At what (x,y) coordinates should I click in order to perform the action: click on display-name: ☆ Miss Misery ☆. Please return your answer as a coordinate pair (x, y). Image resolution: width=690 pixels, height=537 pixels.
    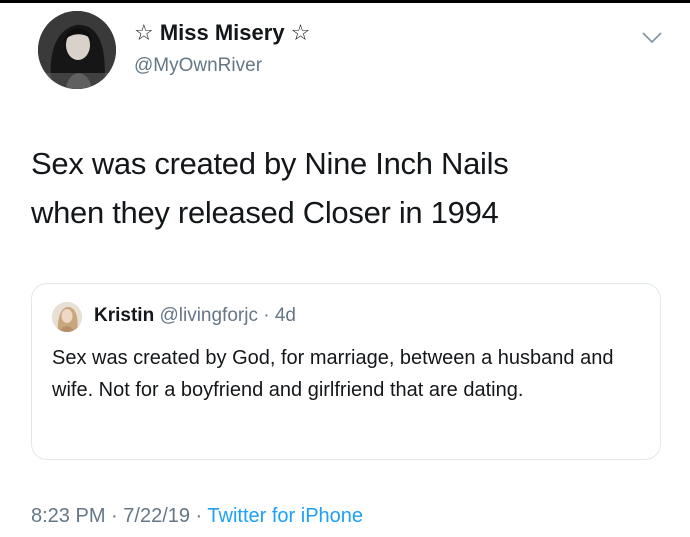
    Looking at the image, I should click on (222, 33).